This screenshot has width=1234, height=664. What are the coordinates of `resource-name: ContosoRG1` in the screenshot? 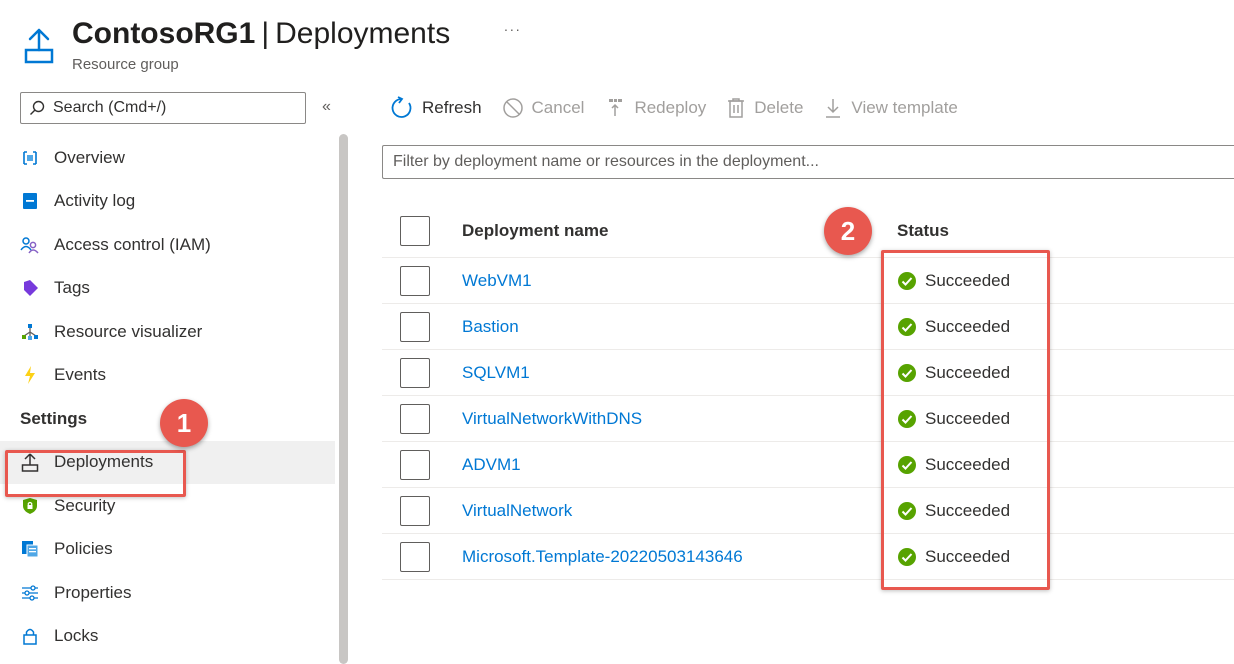 It's located at (164, 33).